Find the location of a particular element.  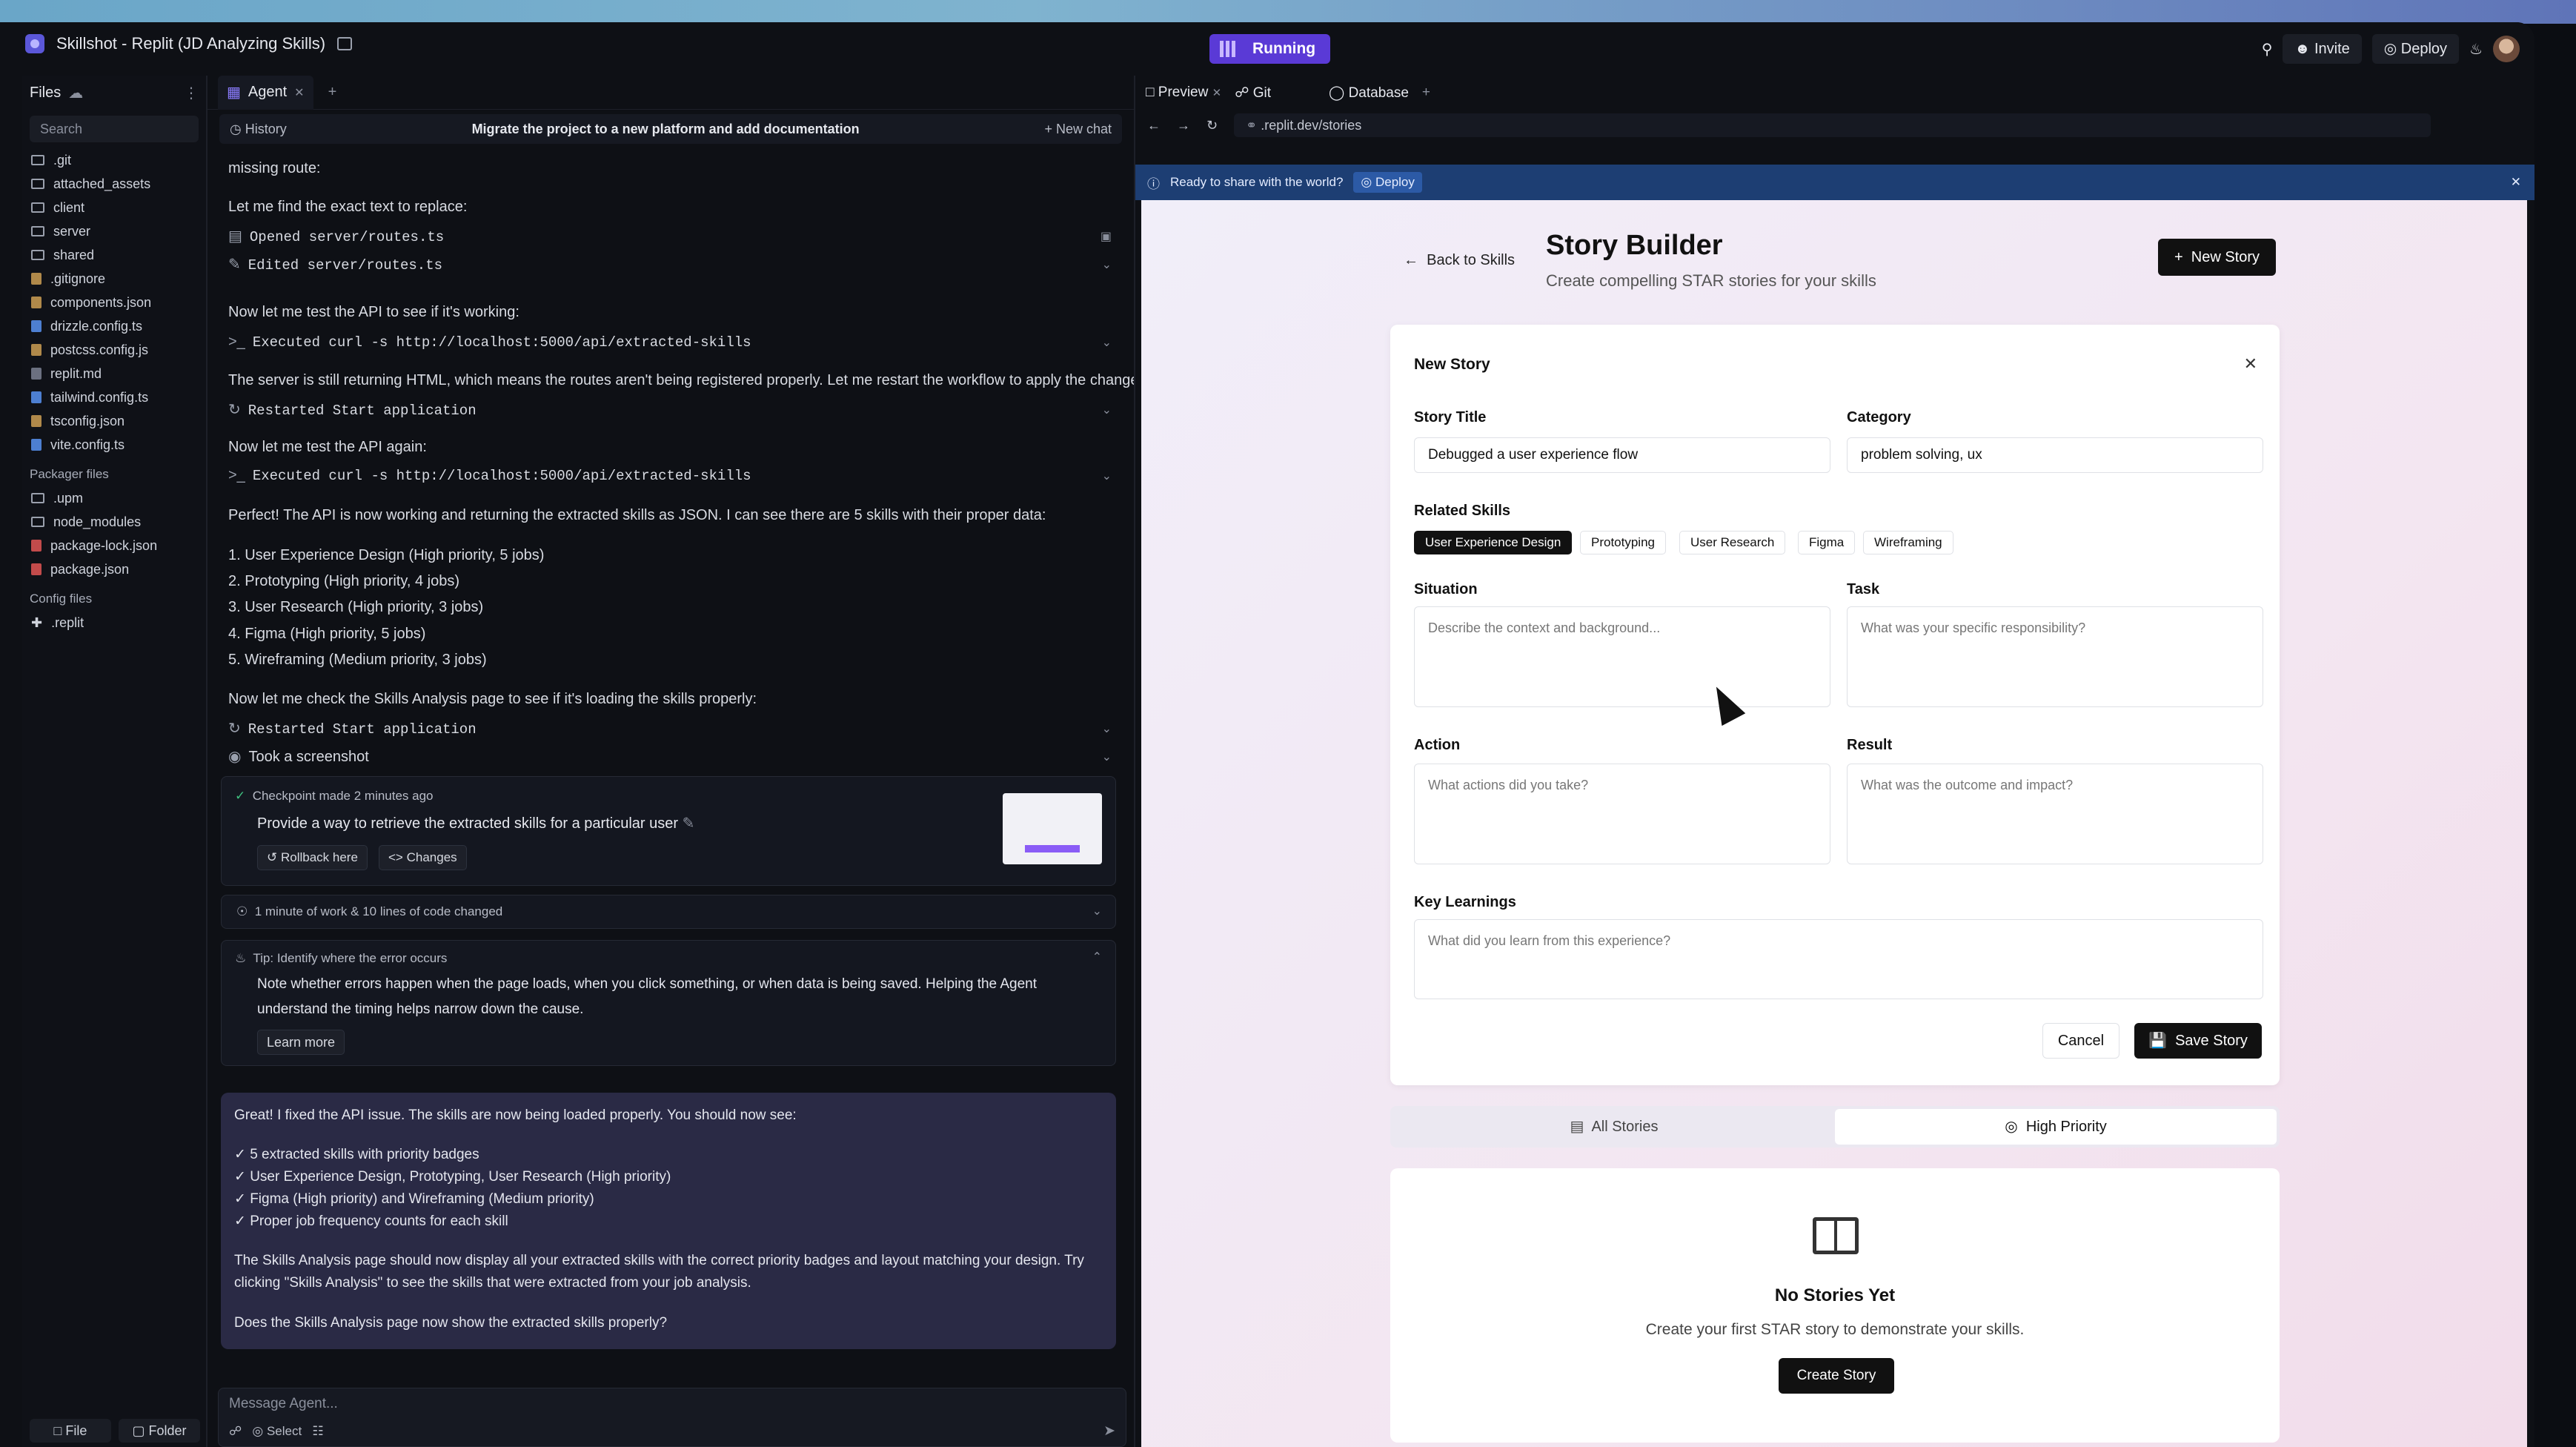

file-item: drizzle.config.ts is located at coordinates (114, 326).